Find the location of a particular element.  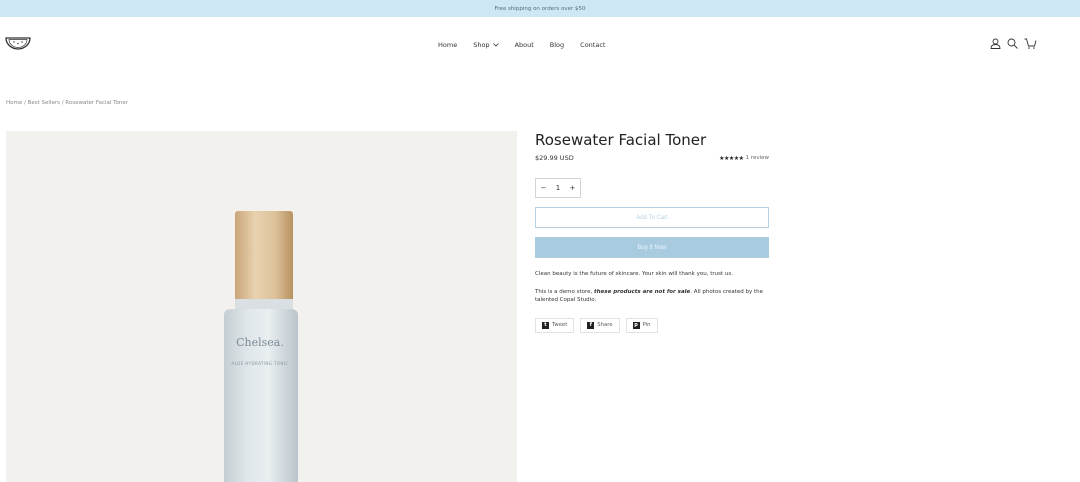

facebook-icon: f is located at coordinates (591, 325).